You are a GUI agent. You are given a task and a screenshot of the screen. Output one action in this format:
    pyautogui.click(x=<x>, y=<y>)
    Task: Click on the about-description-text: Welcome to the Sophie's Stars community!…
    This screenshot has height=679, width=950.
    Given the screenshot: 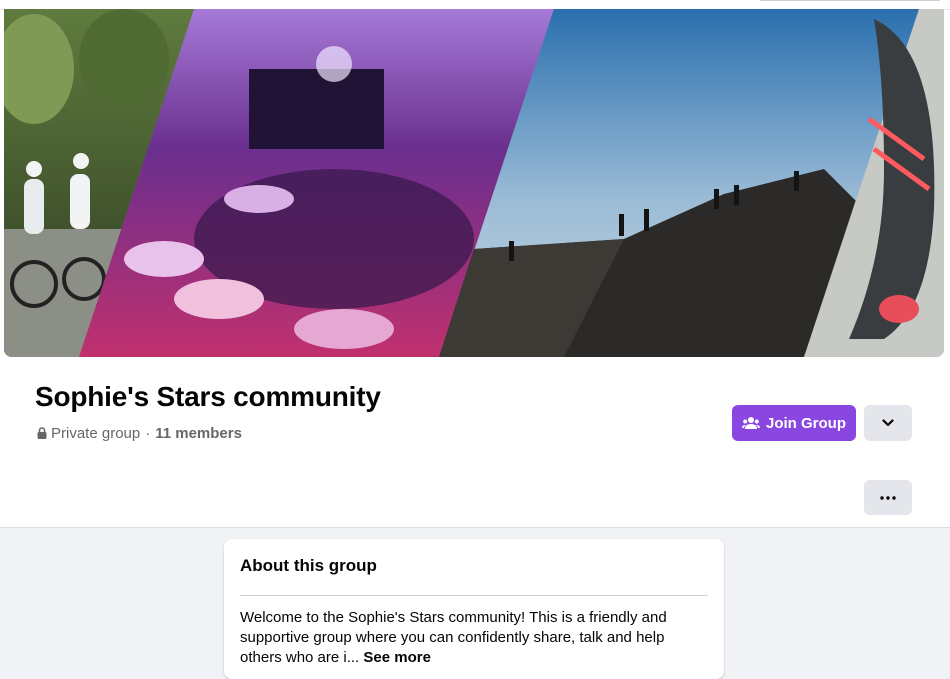 What is the action you would take?
    pyautogui.click(x=453, y=637)
    